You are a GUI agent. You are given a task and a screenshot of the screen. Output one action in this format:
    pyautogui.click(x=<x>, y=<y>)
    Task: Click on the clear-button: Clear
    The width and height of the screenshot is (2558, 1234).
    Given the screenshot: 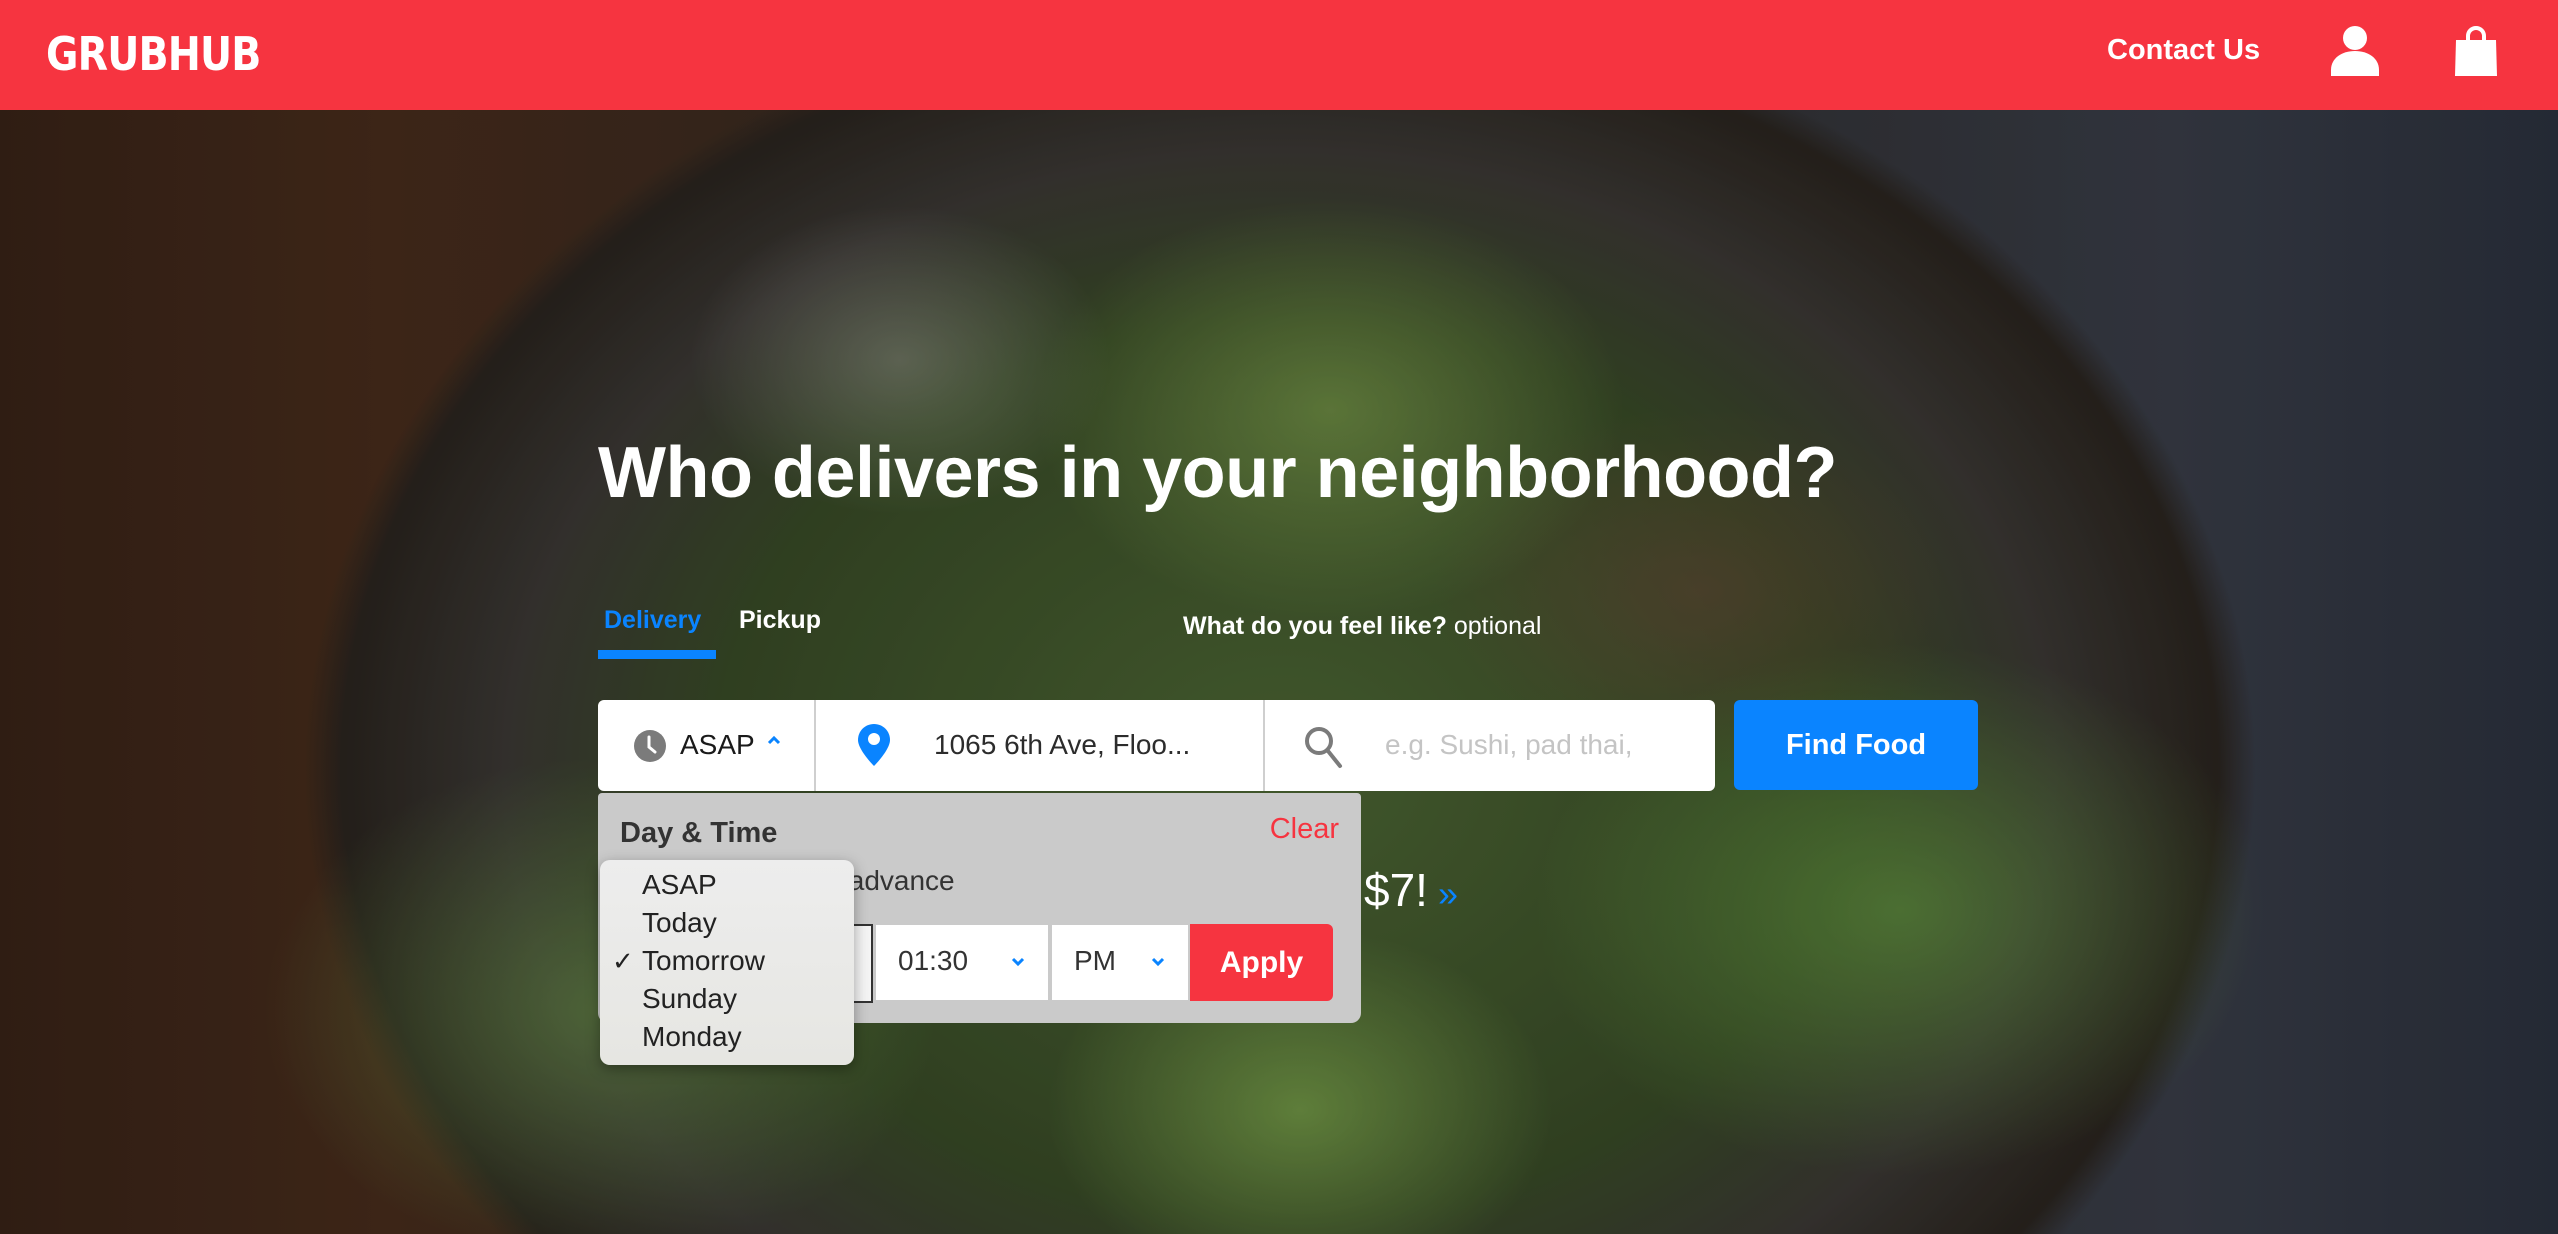 What is the action you would take?
    pyautogui.click(x=1304, y=829)
    